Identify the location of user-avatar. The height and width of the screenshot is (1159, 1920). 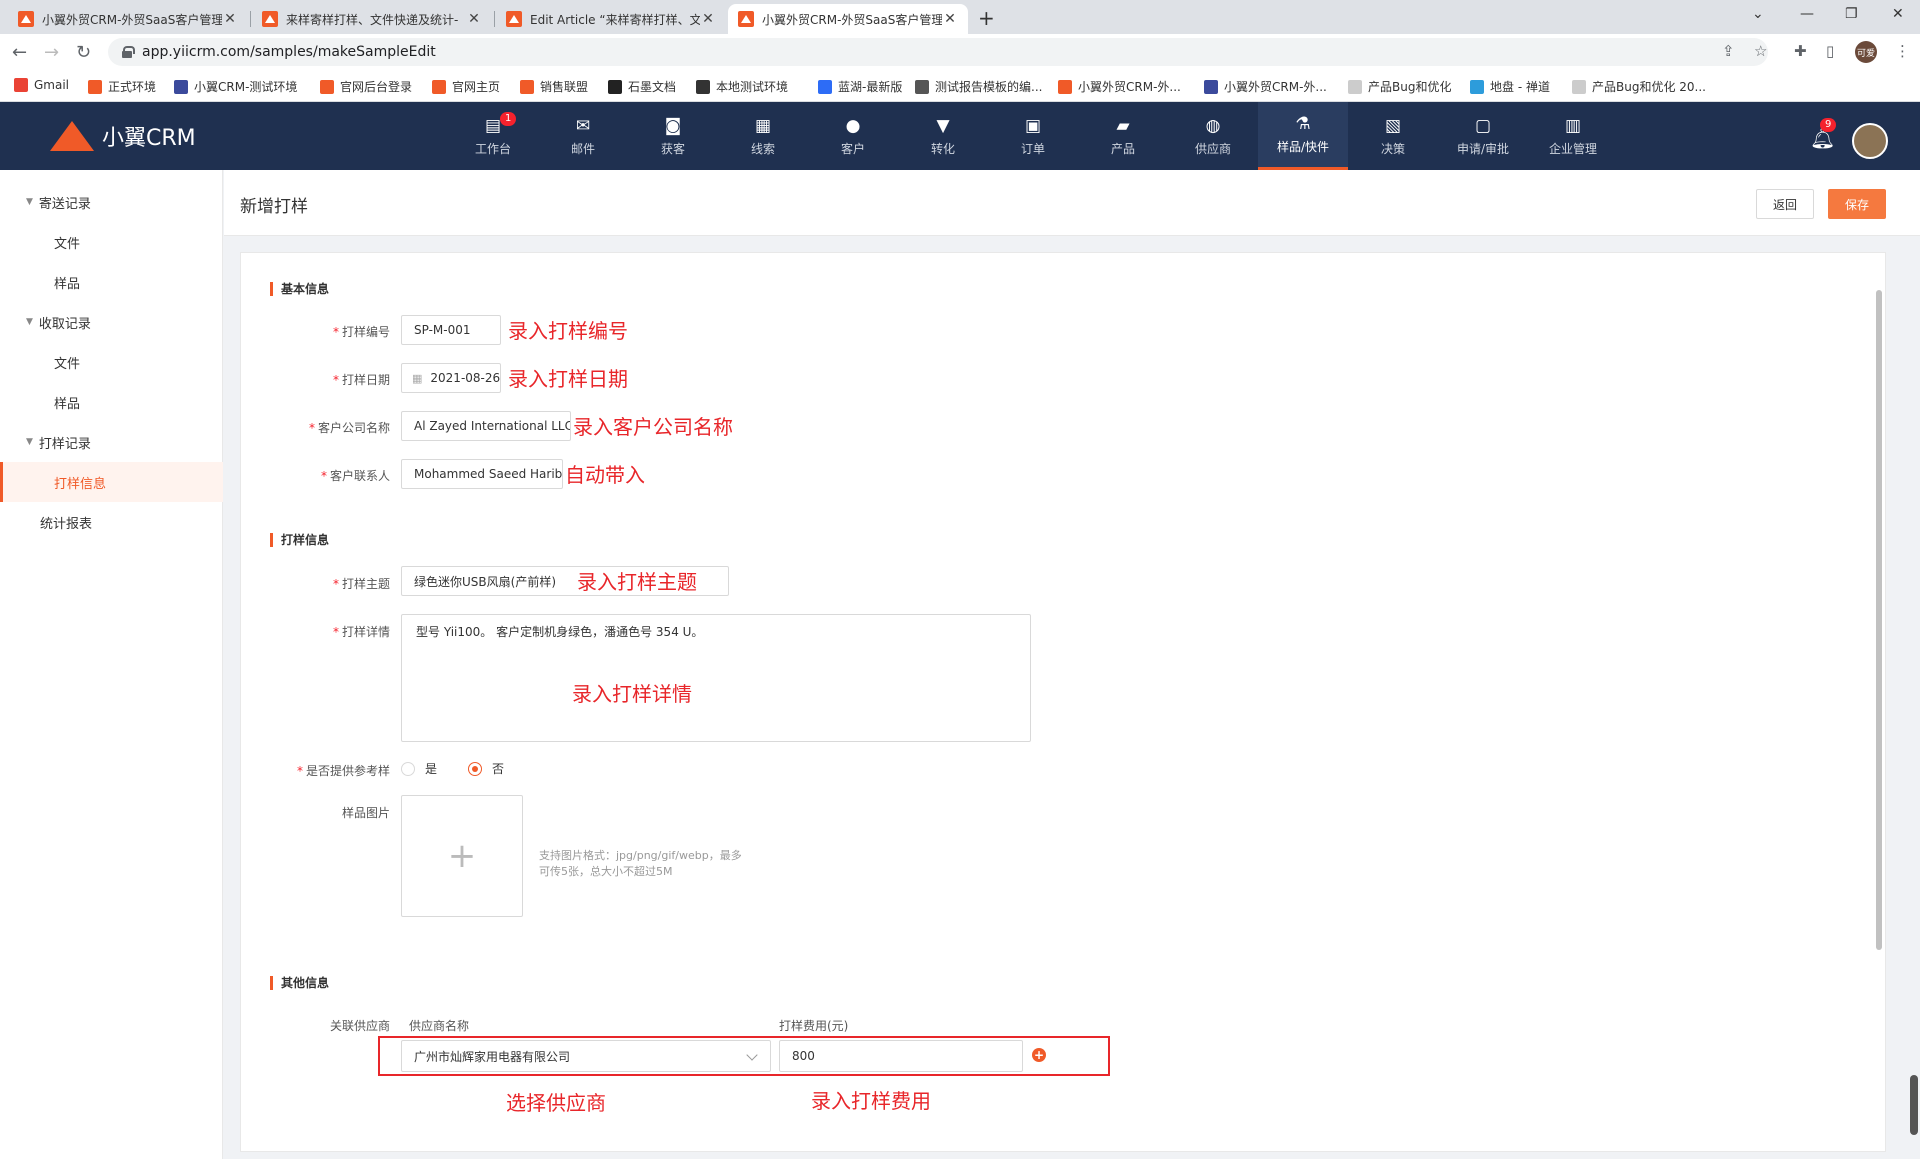
(1870, 141).